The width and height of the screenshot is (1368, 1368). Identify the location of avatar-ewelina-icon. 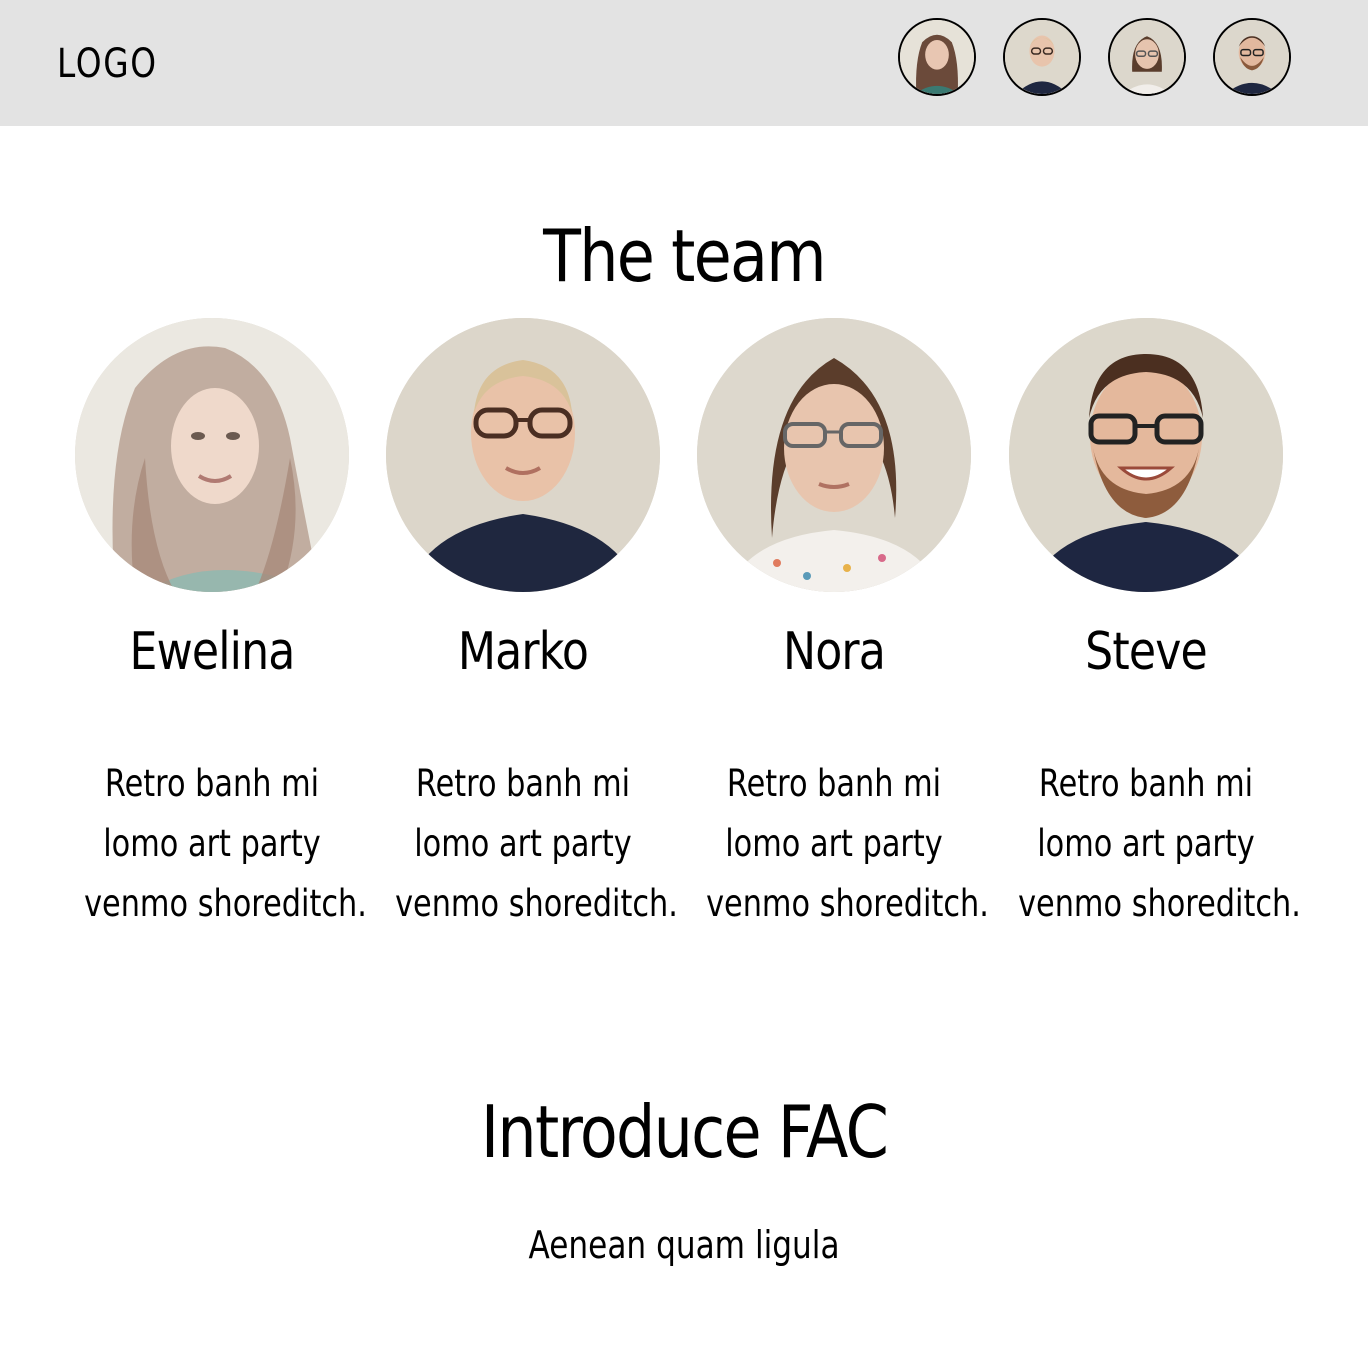
(937, 57).